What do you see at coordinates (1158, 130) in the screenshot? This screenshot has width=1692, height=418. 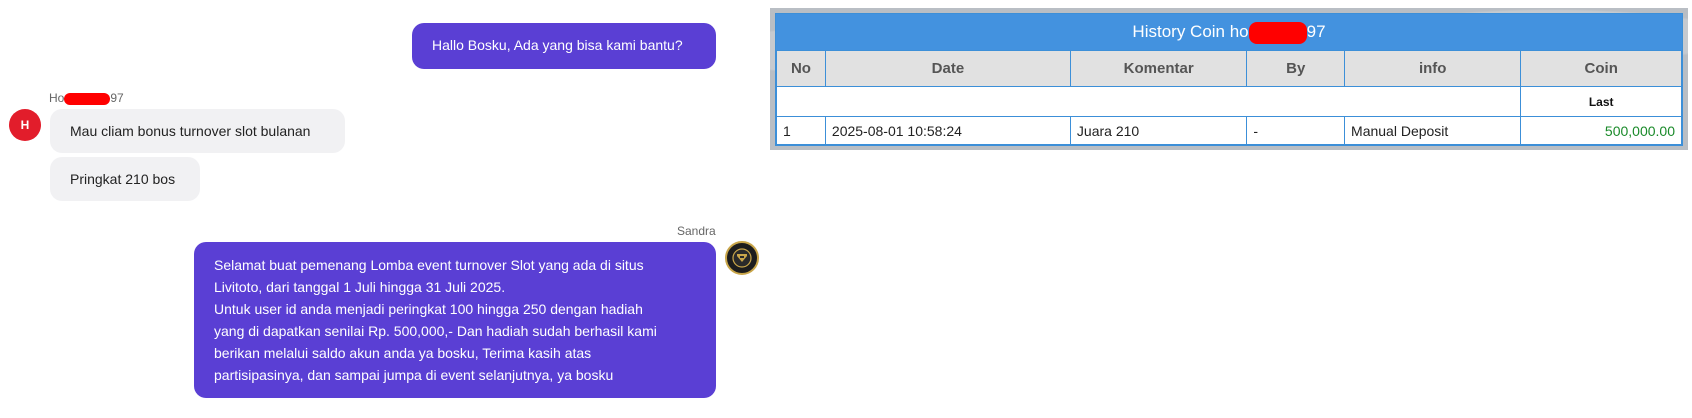 I see `cell-komentar: Juara 210` at bounding box center [1158, 130].